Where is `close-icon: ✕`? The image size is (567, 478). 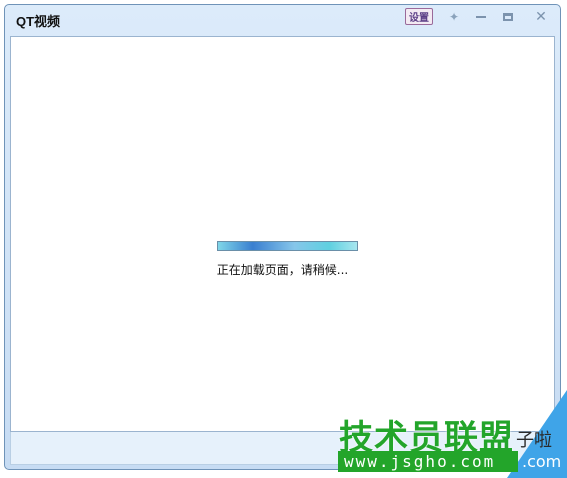 close-icon: ✕ is located at coordinates (541, 16).